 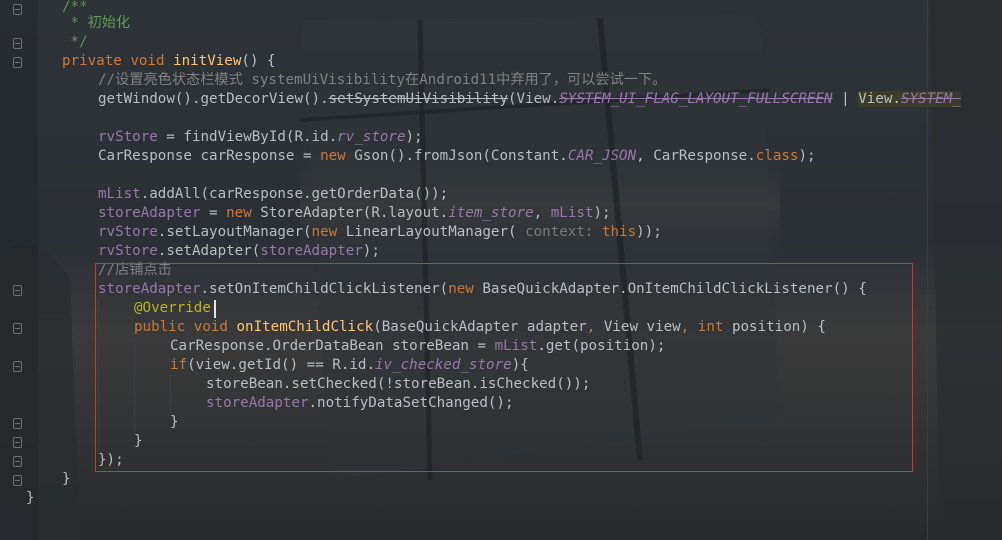 What do you see at coordinates (777, 156) in the screenshot?
I see `code-token: class` at bounding box center [777, 156].